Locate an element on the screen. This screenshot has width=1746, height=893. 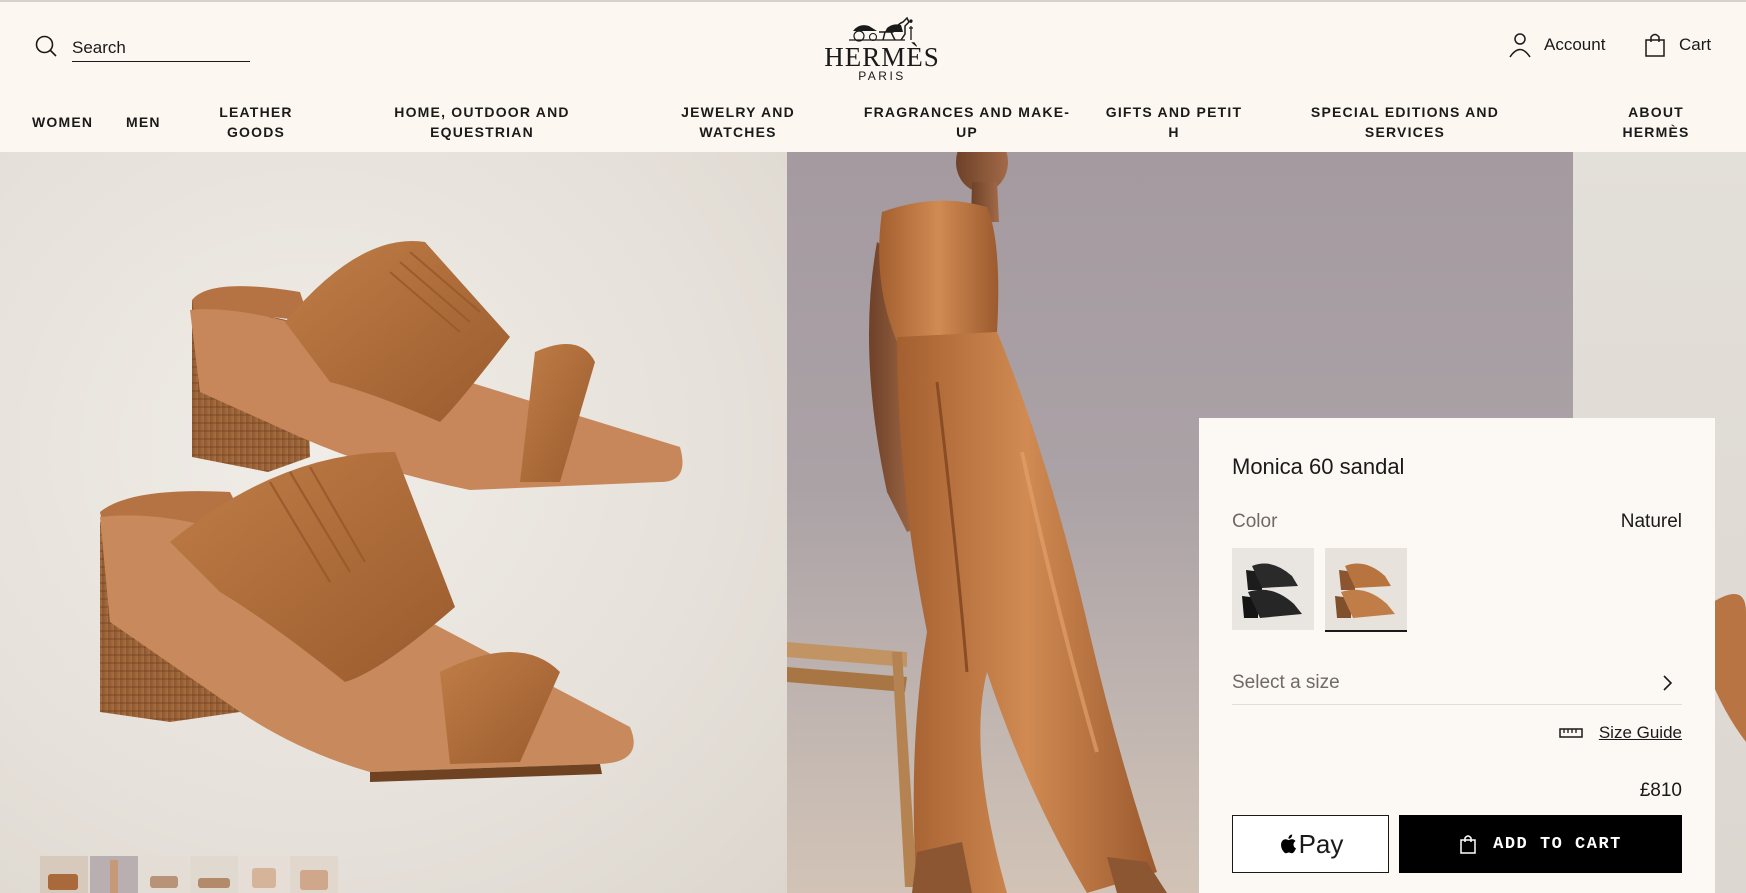
add-to-cart-button: ADD TO CART is located at coordinates (1540, 844).